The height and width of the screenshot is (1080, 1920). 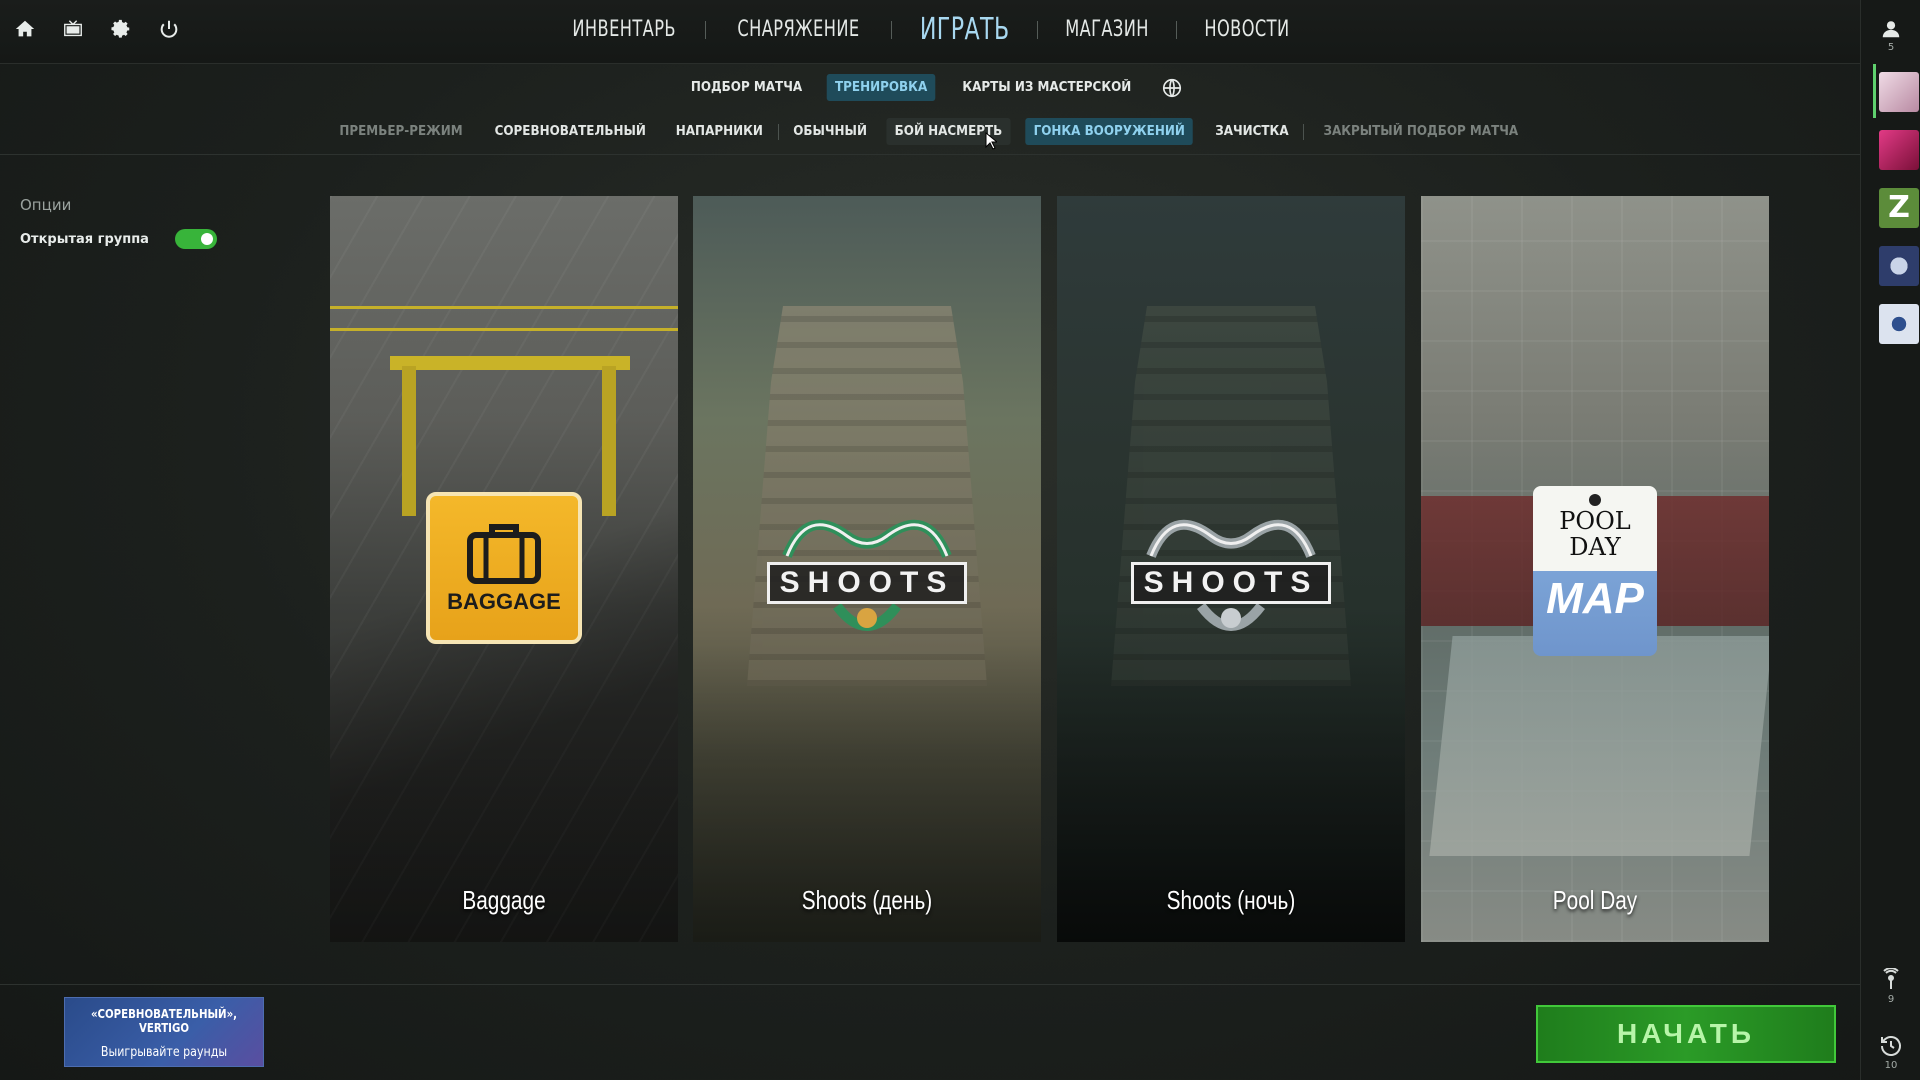 What do you see at coordinates (1595, 534) in the screenshot?
I see `pool-day-badge-text: POOL DAY` at bounding box center [1595, 534].